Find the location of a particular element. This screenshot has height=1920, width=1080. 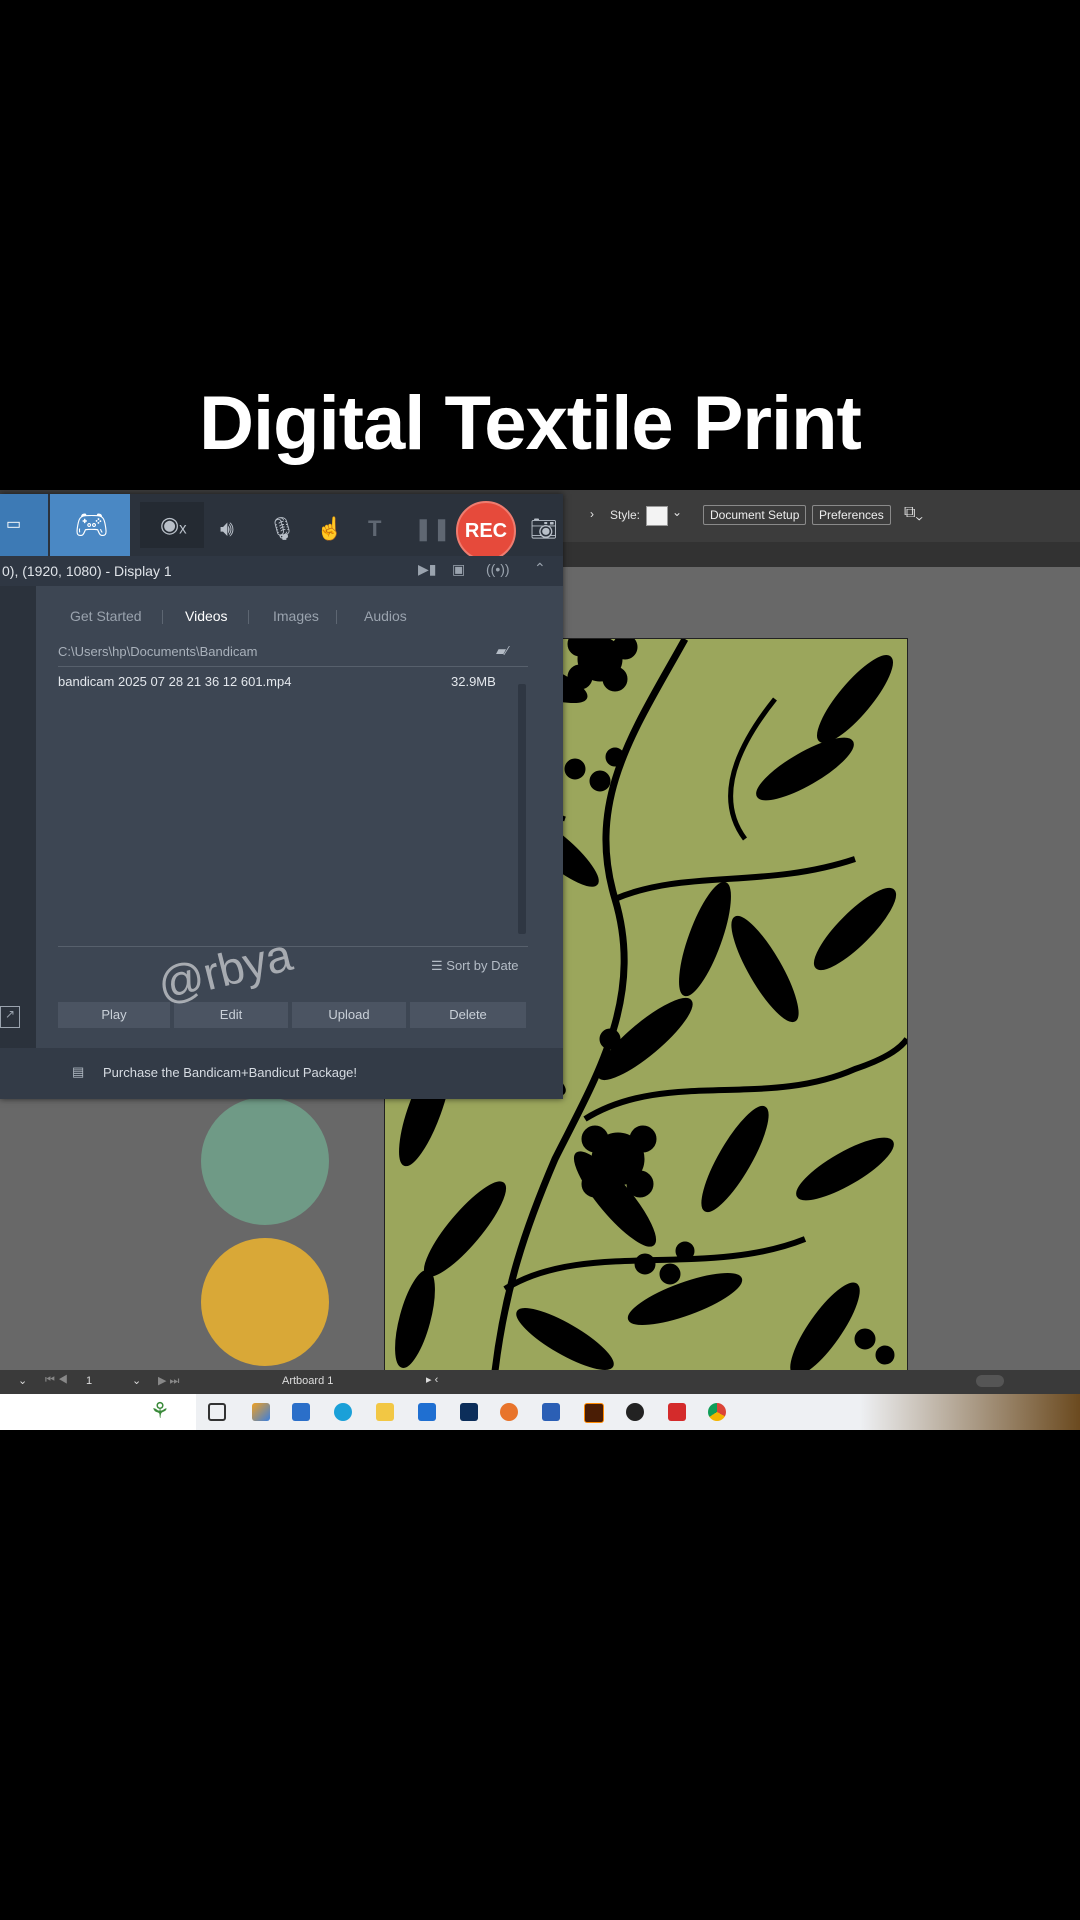

gamepad-icon: 🎮︎ is located at coordinates (92, 524).